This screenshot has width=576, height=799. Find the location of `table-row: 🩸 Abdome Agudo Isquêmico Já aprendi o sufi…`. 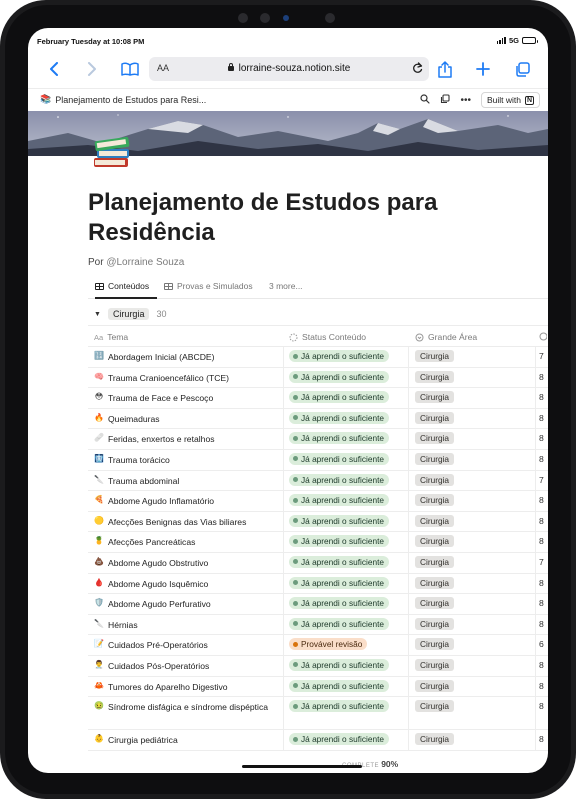

table-row: 🩸 Abdome Agudo Isquêmico Já aprendi o sufi… is located at coordinates (318, 584).